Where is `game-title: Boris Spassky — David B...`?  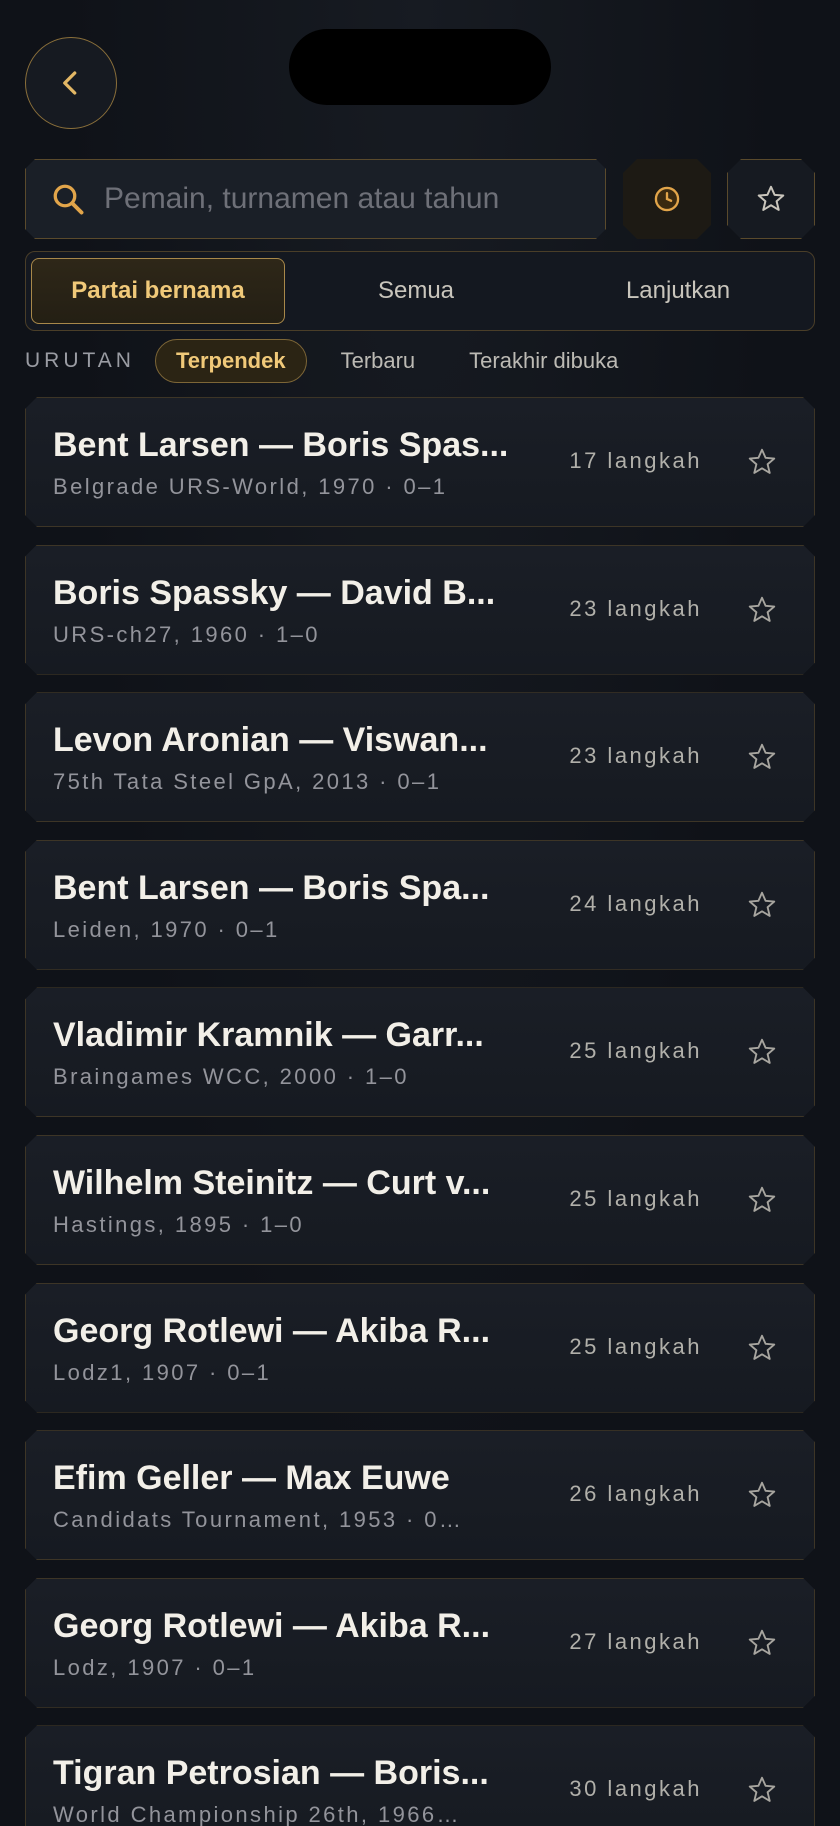 game-title: Boris Spassky — David B... is located at coordinates (274, 592).